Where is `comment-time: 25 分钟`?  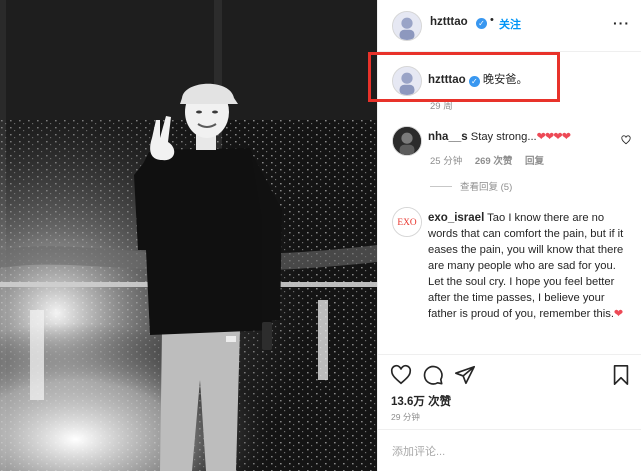 comment-time: 25 分钟 is located at coordinates (446, 161).